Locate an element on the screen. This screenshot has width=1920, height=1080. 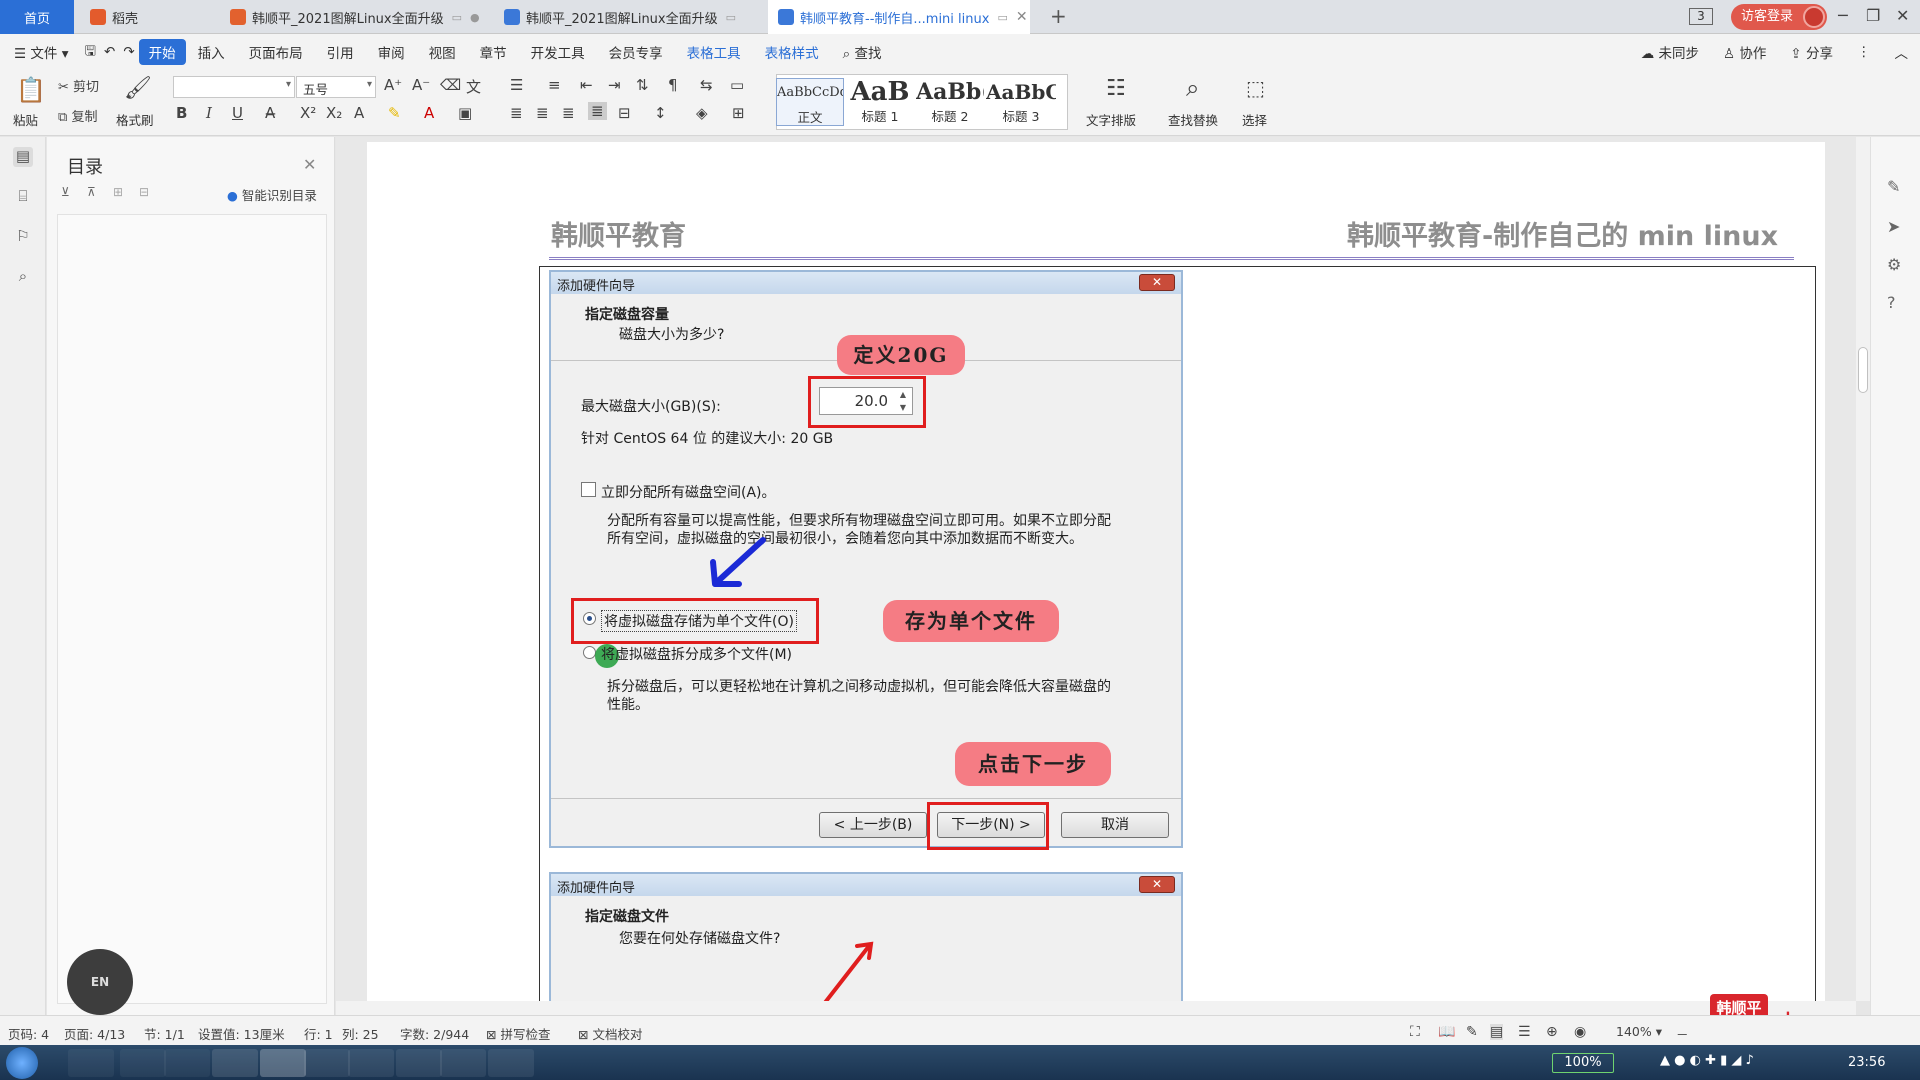
style-h1: AaB 标题 1 is located at coordinates (880, 102).